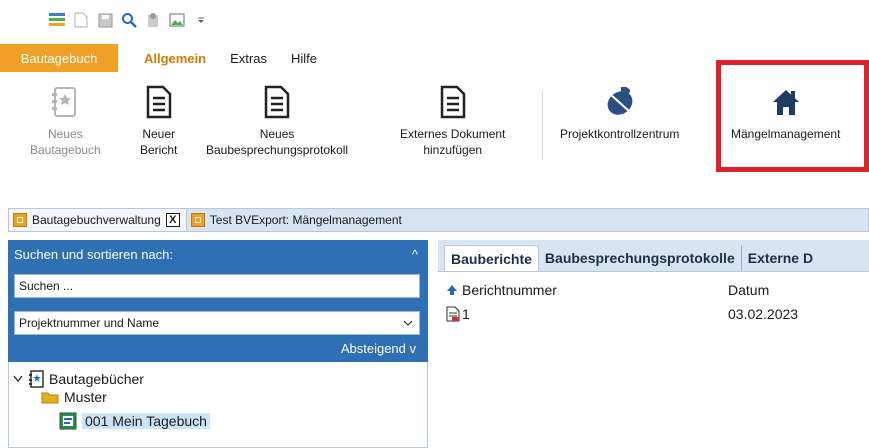  Describe the element at coordinates (415, 254) in the screenshot. I see `collapse-icon: ^` at that location.